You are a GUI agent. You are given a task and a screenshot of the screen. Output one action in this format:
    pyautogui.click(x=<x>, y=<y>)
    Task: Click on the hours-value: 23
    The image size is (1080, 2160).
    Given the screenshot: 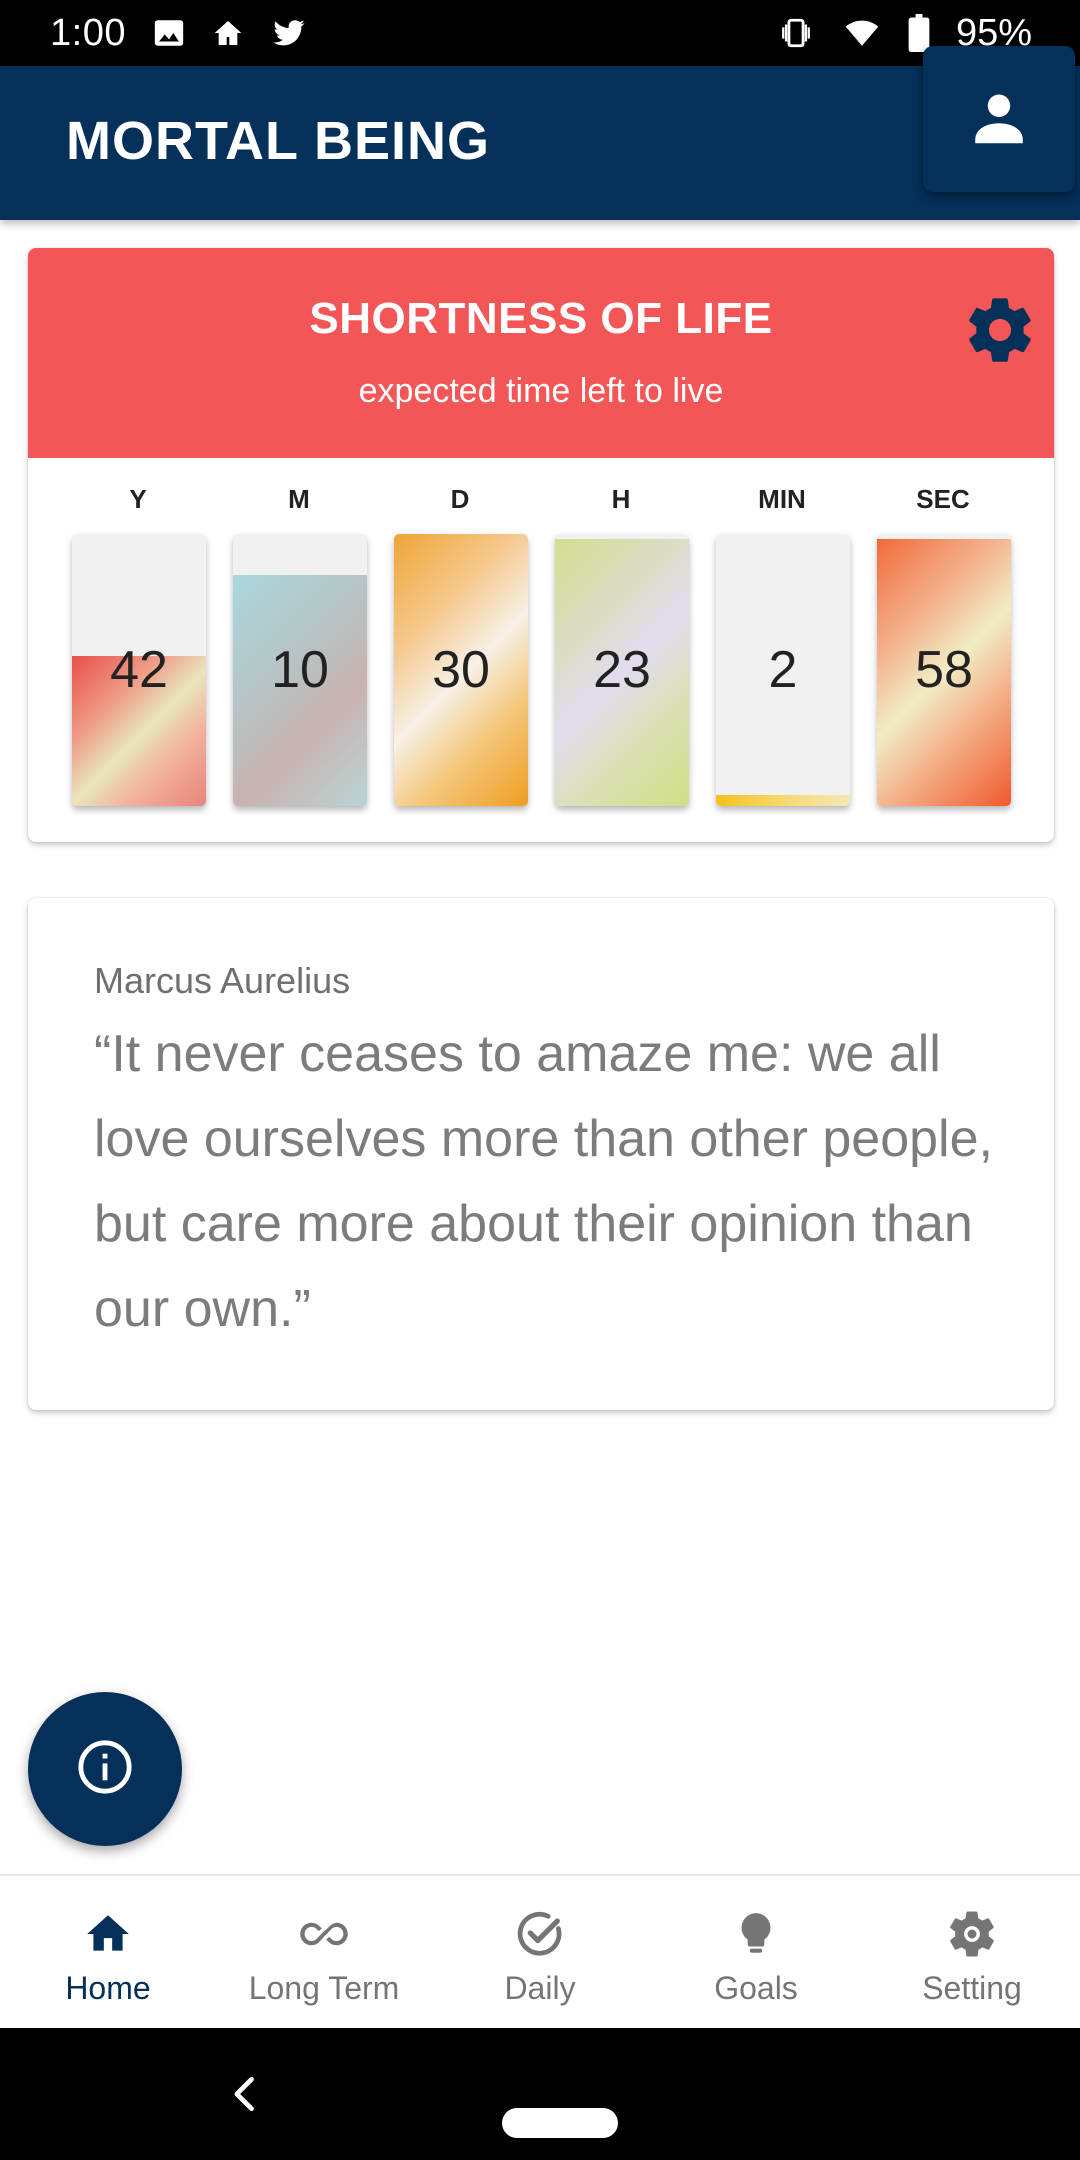 What is the action you would take?
    pyautogui.click(x=622, y=670)
    